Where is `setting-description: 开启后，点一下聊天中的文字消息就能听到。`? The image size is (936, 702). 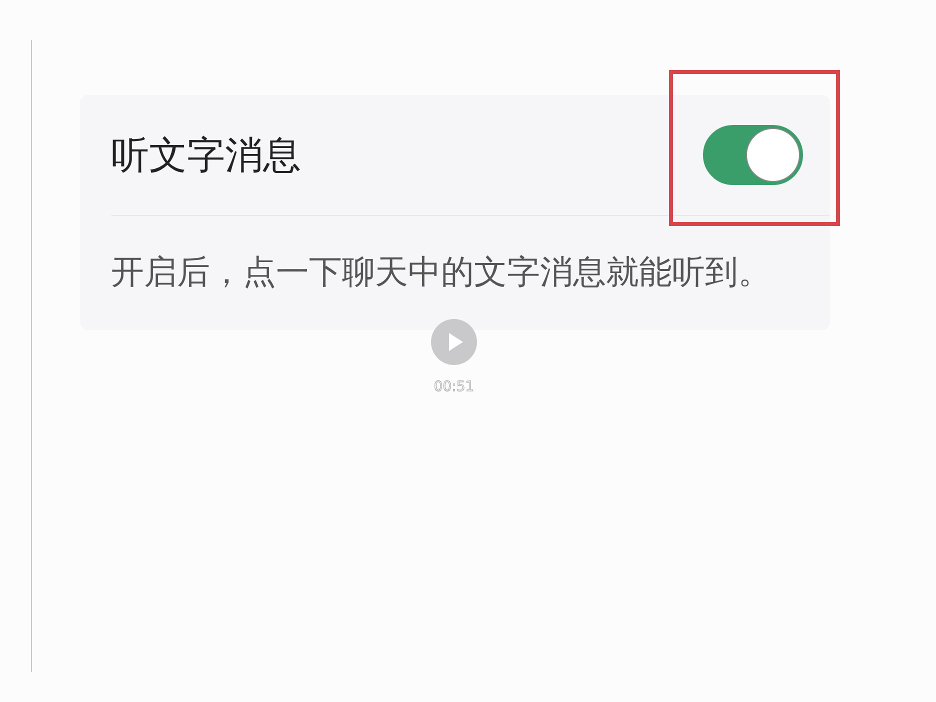 setting-description: 开启后，点一下聊天中的文字消息就能听到。 is located at coordinates (441, 272).